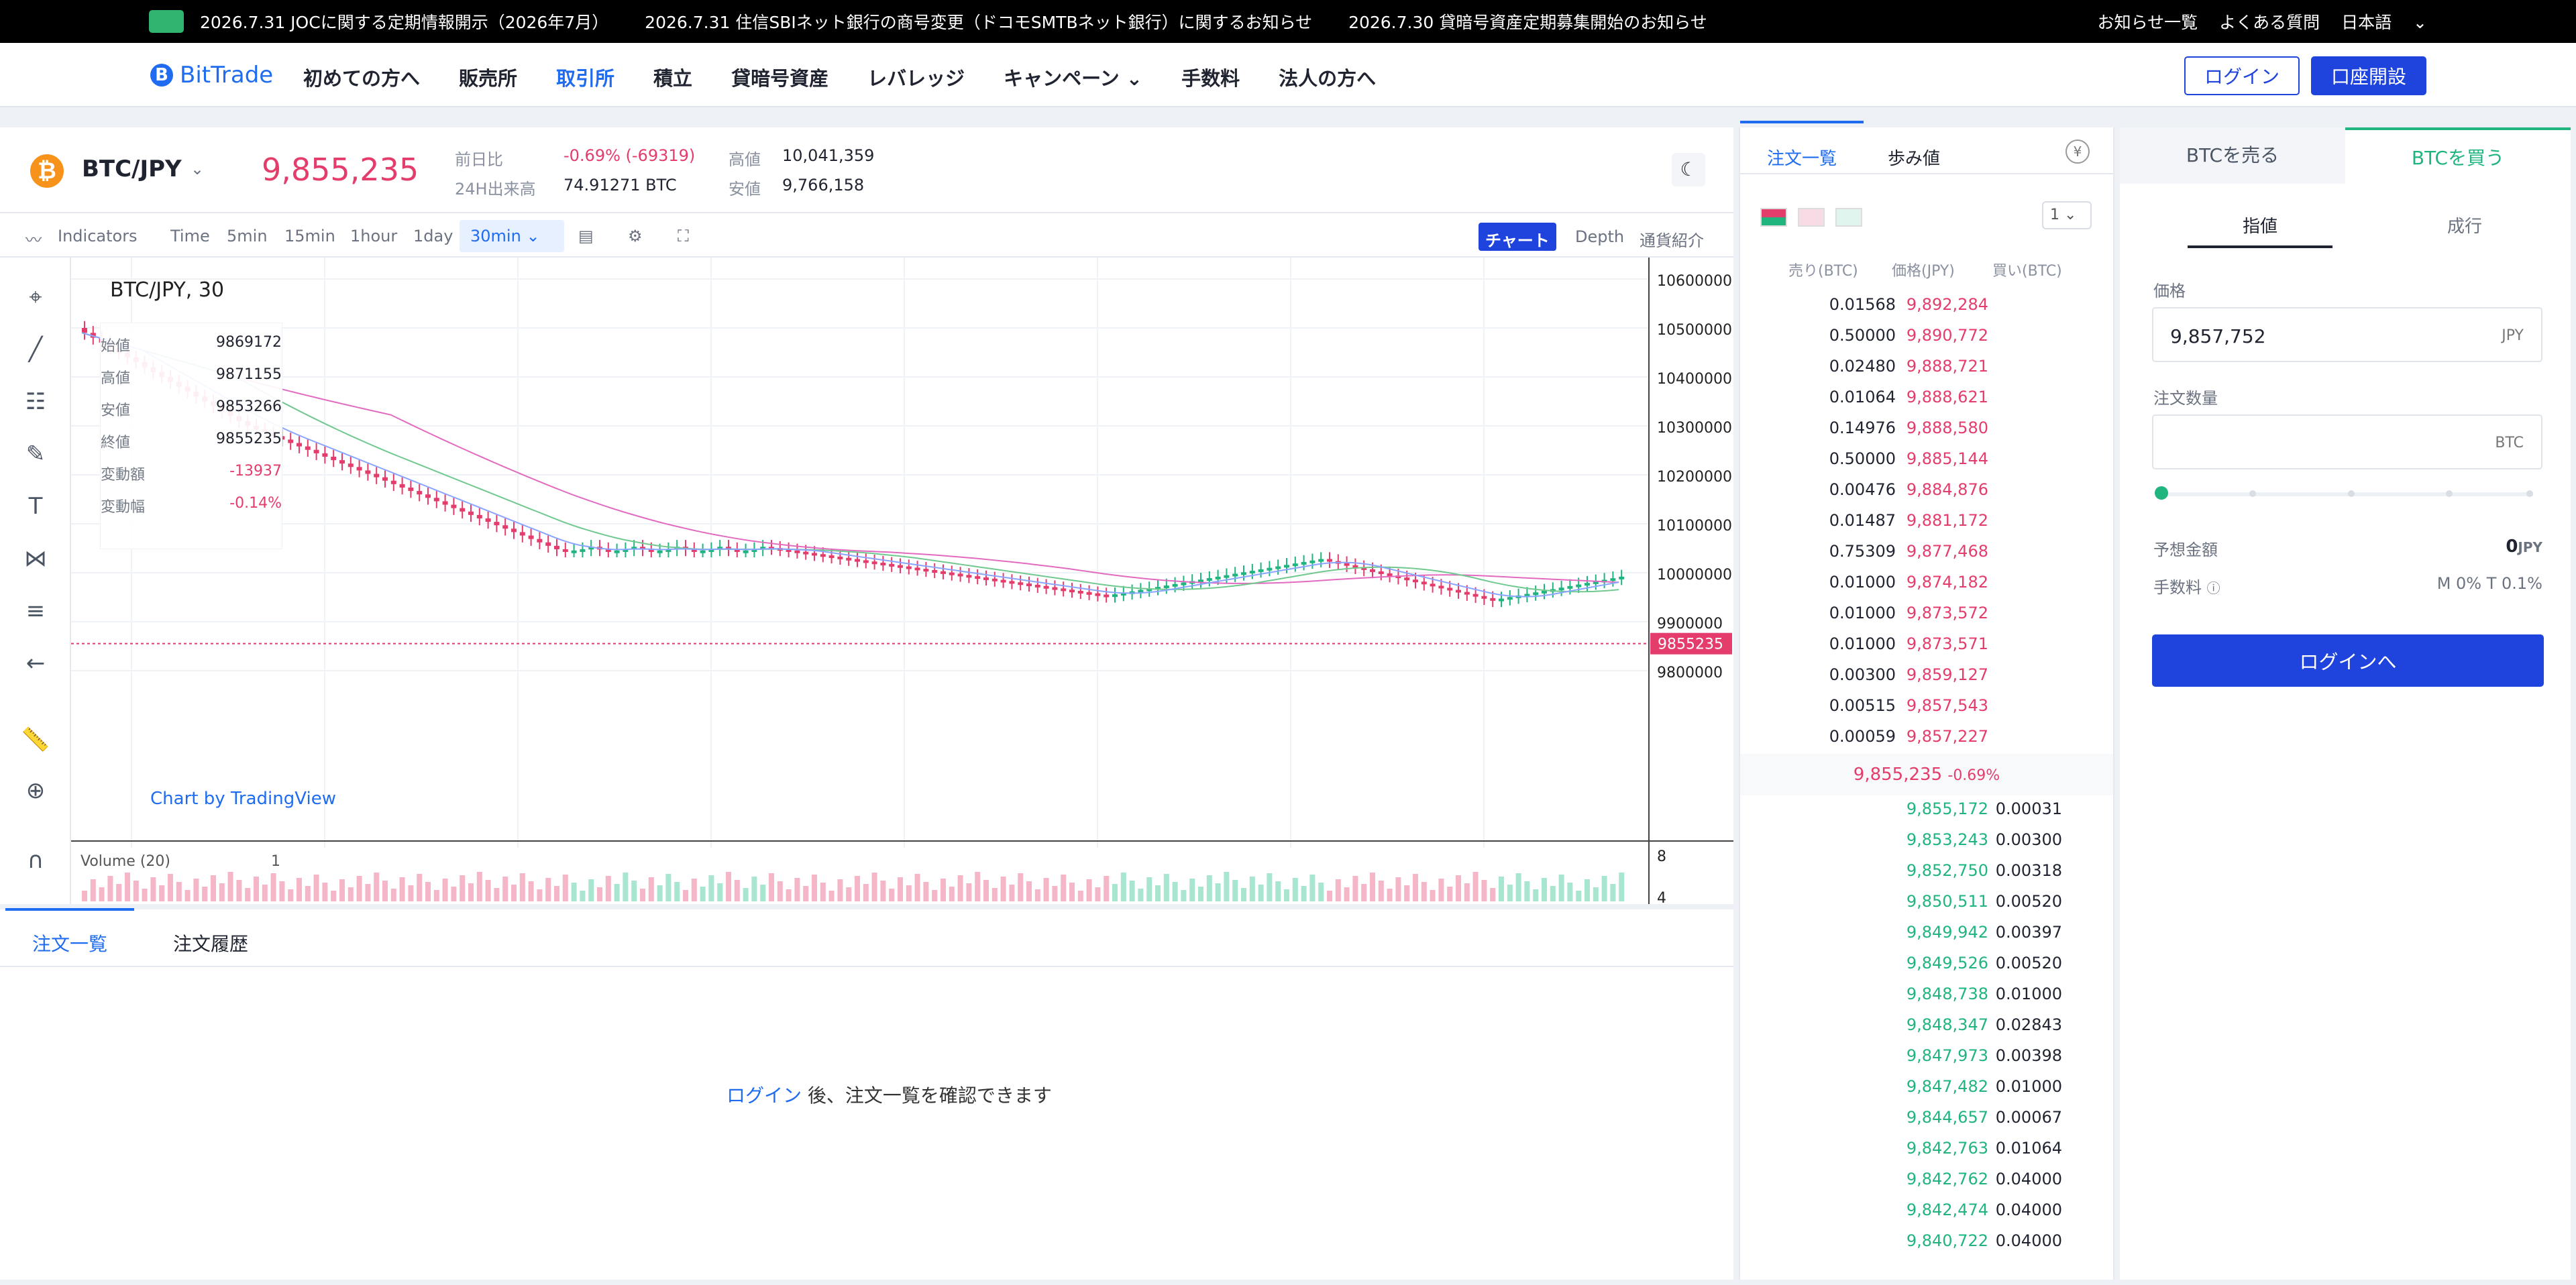  I want to click on ruler-icon: 📏, so click(35, 740).